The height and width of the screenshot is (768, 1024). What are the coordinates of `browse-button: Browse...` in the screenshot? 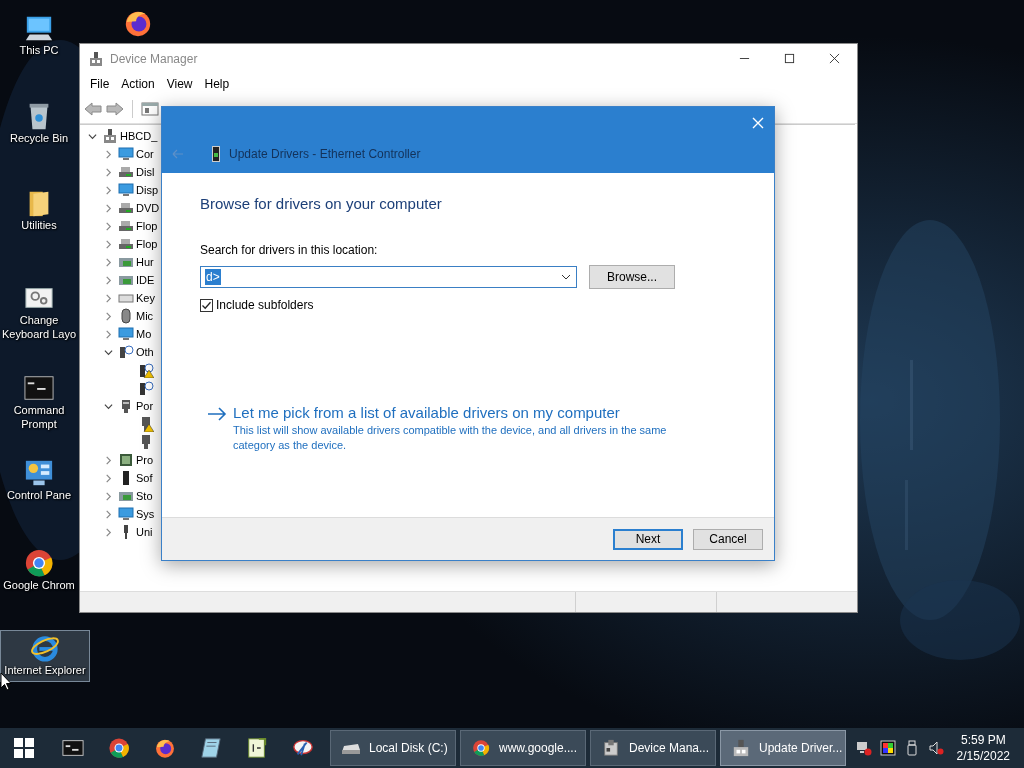 It's located at (632, 277).